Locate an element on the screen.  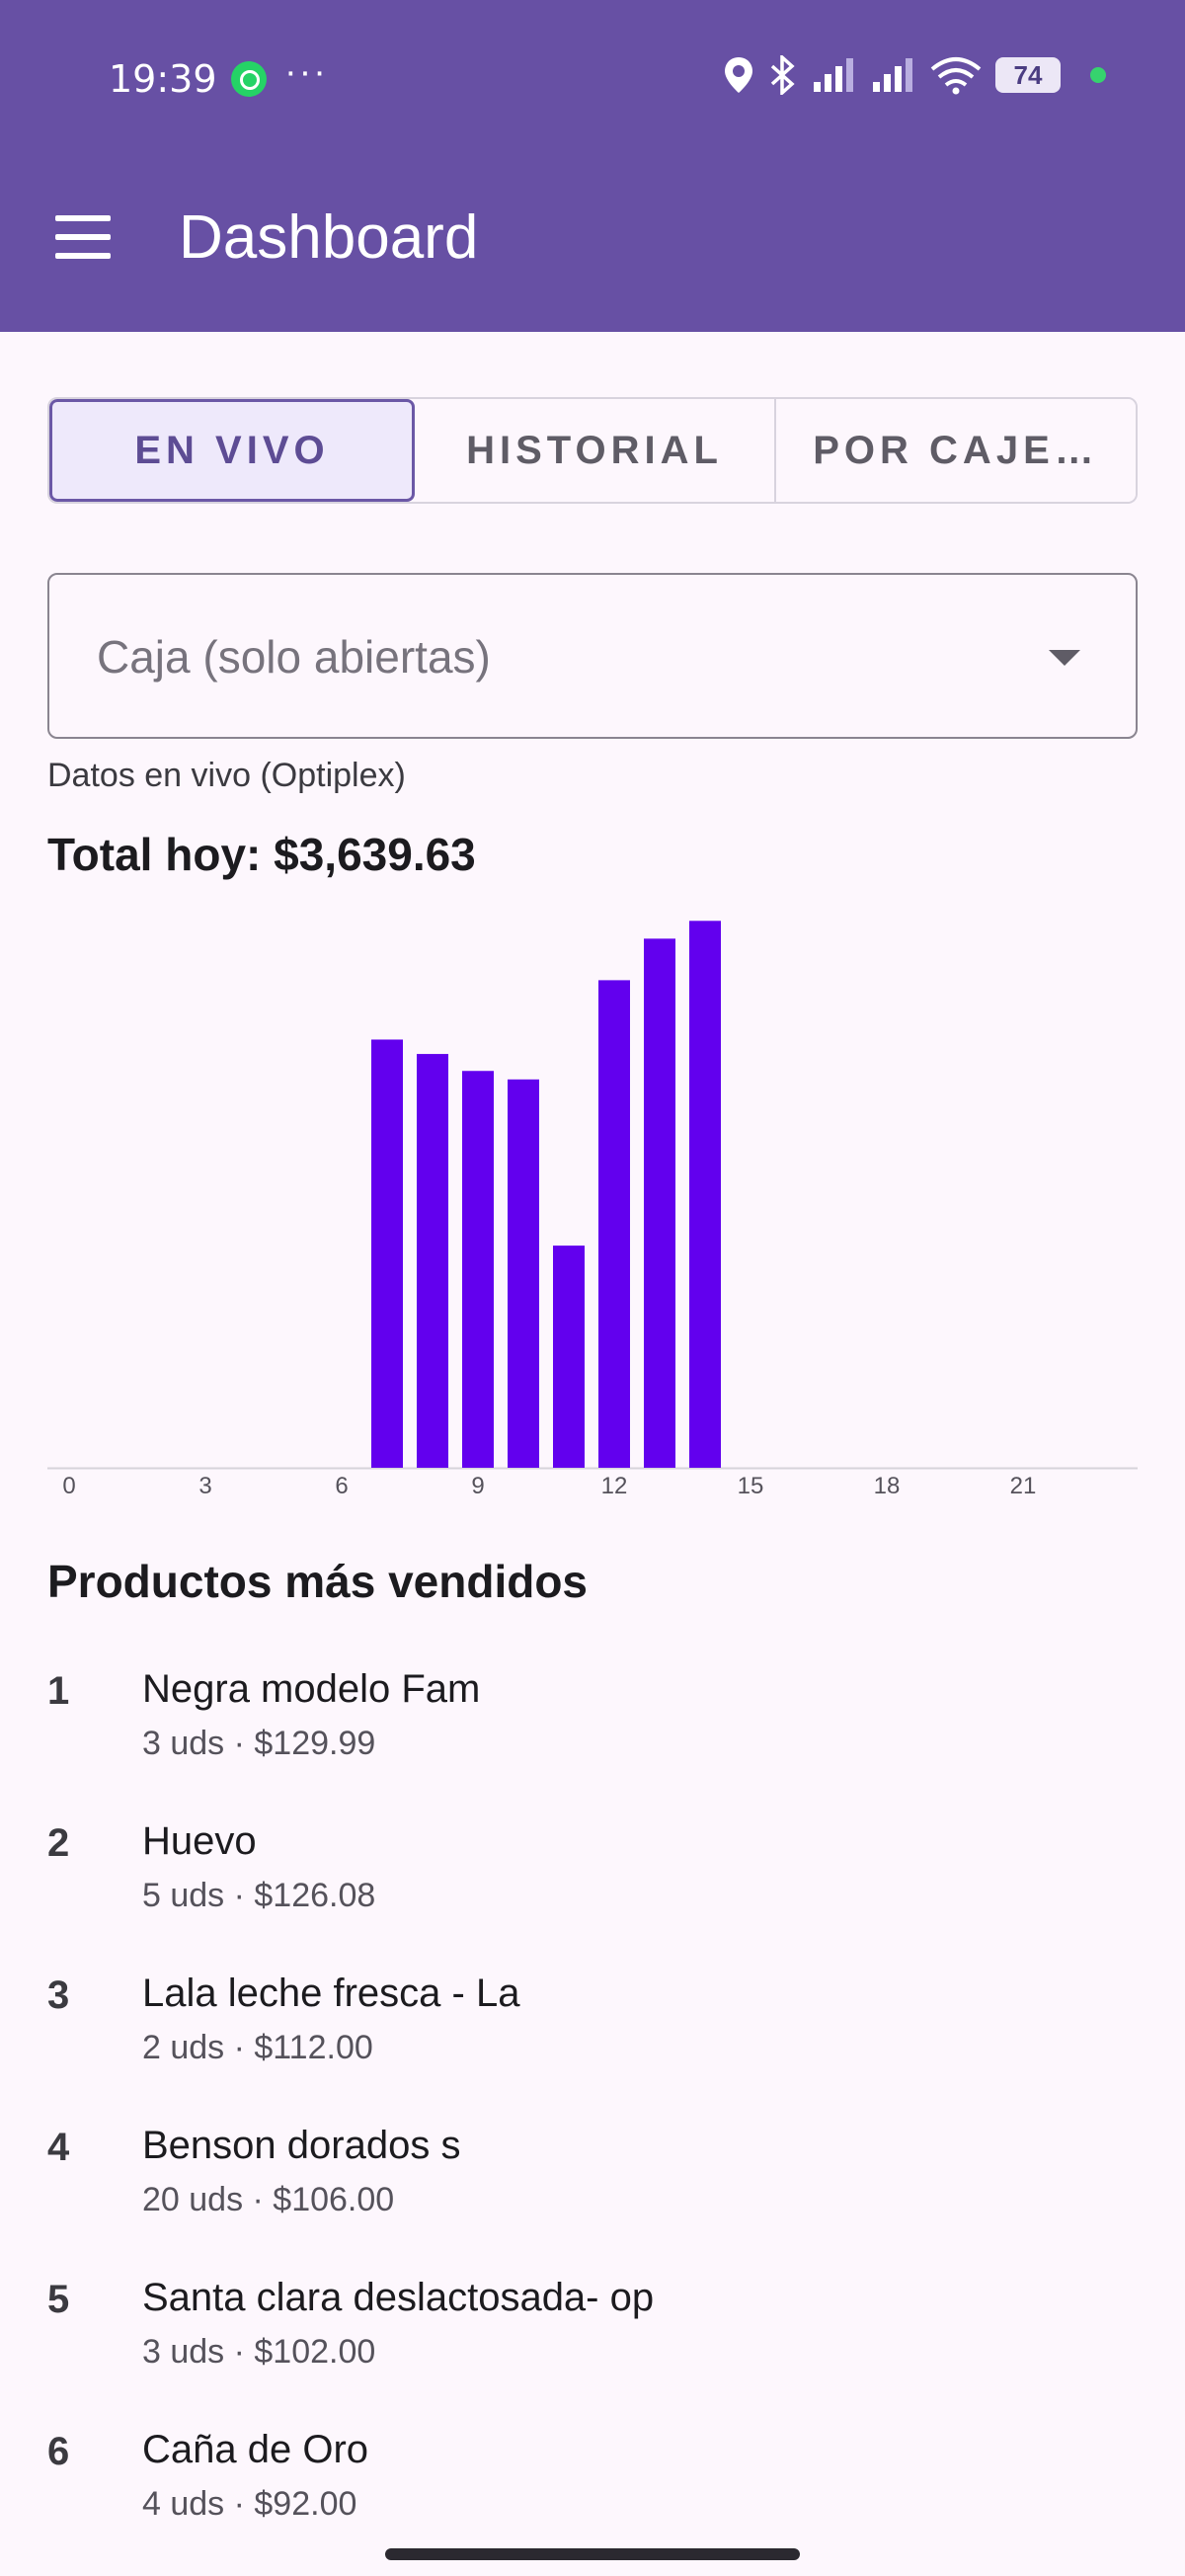
product-rank: 1 is located at coordinates (59, 1691).